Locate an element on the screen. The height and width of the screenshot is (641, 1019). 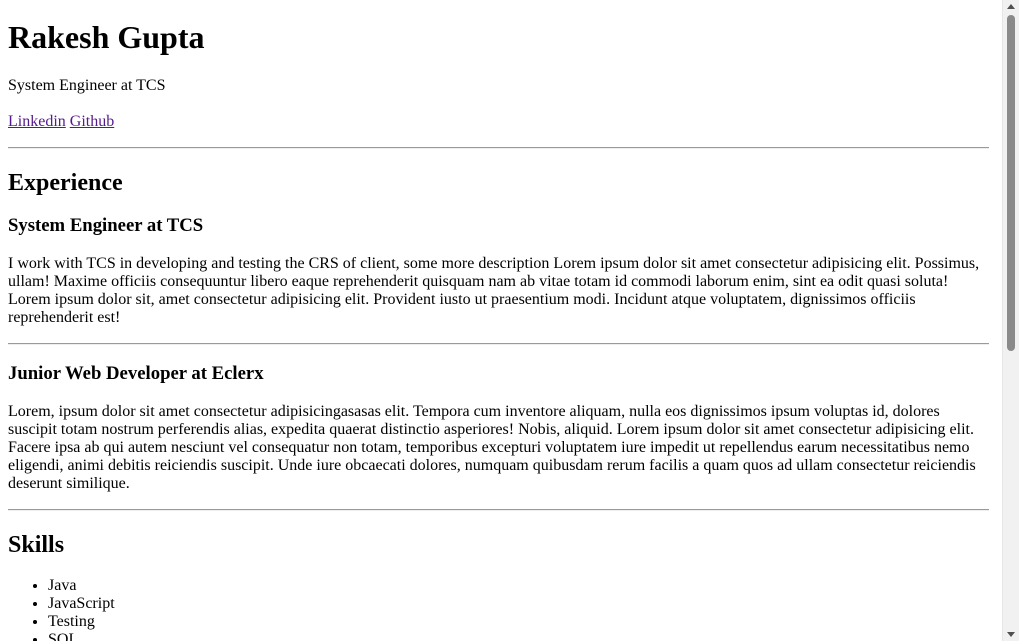
scrollbar-thumb is located at coordinates (1011, 183).